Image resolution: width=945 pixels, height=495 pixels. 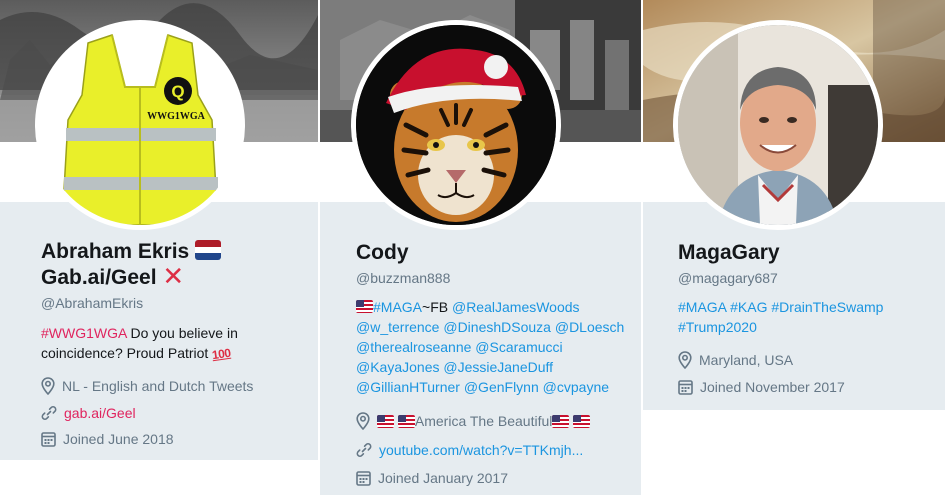 What do you see at coordinates (772, 387) in the screenshot?
I see `joined-text: Joined November 2017` at bounding box center [772, 387].